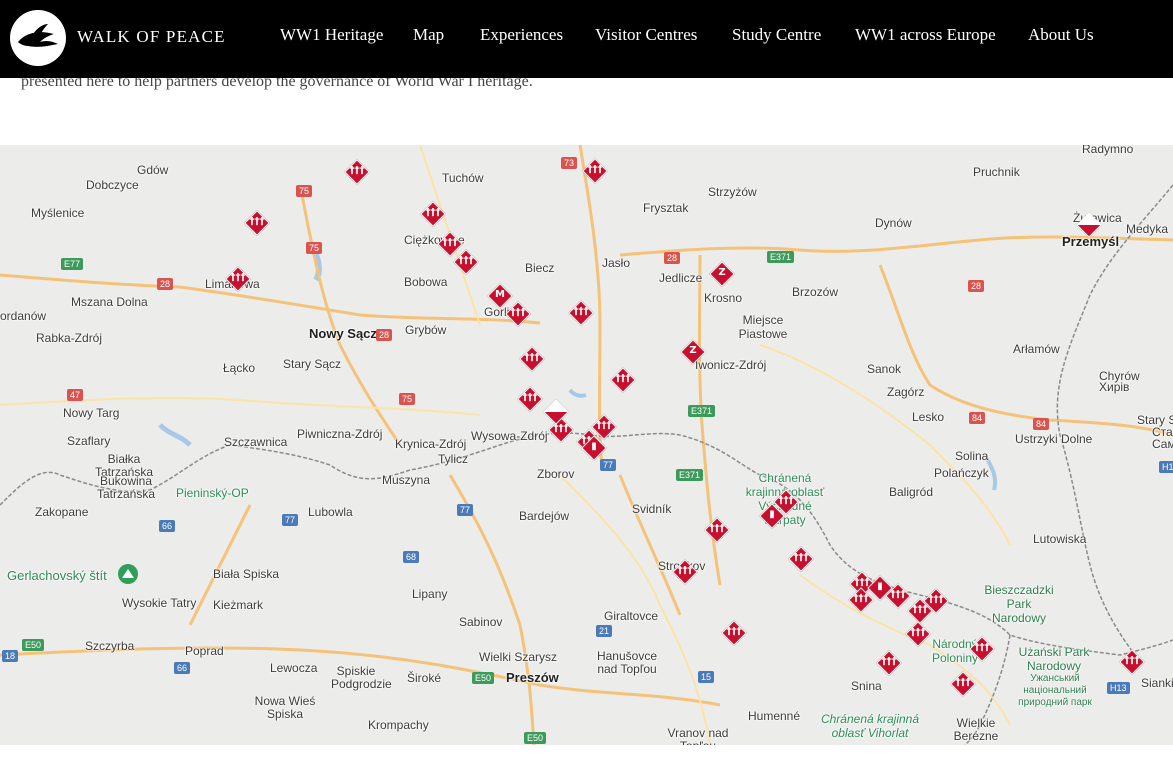 The width and height of the screenshot is (1173, 761). I want to click on place-label: Nowy Sącz, so click(343, 333).